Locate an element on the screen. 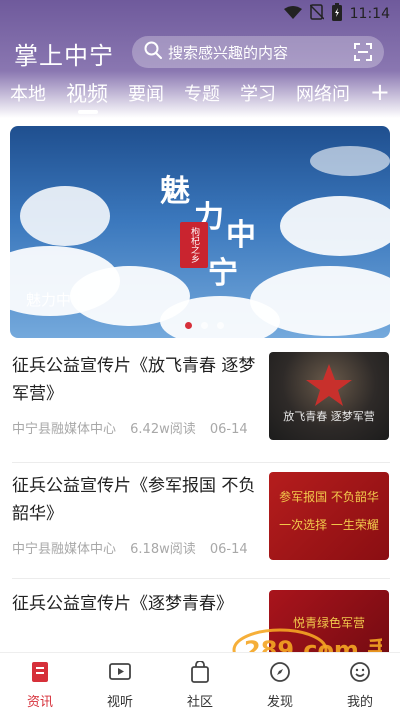  news-thumbnail: 放飞青春 逐梦军营 is located at coordinates (329, 396).